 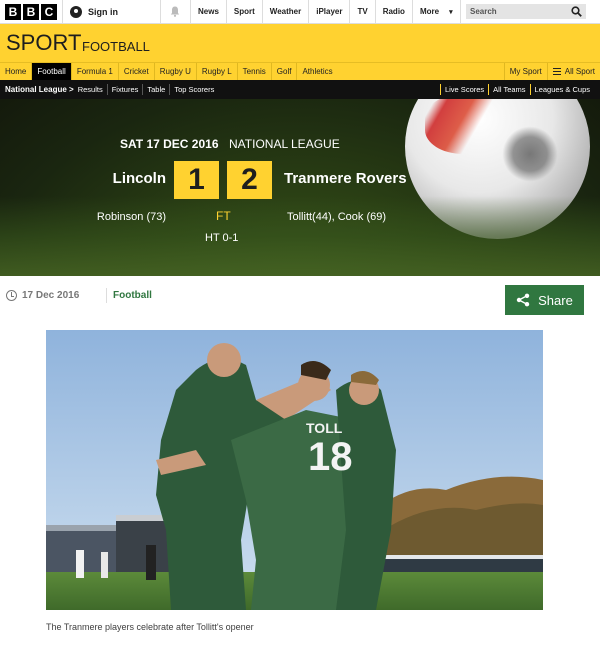 I want to click on global-nav-more-label: More, so click(x=429, y=11).